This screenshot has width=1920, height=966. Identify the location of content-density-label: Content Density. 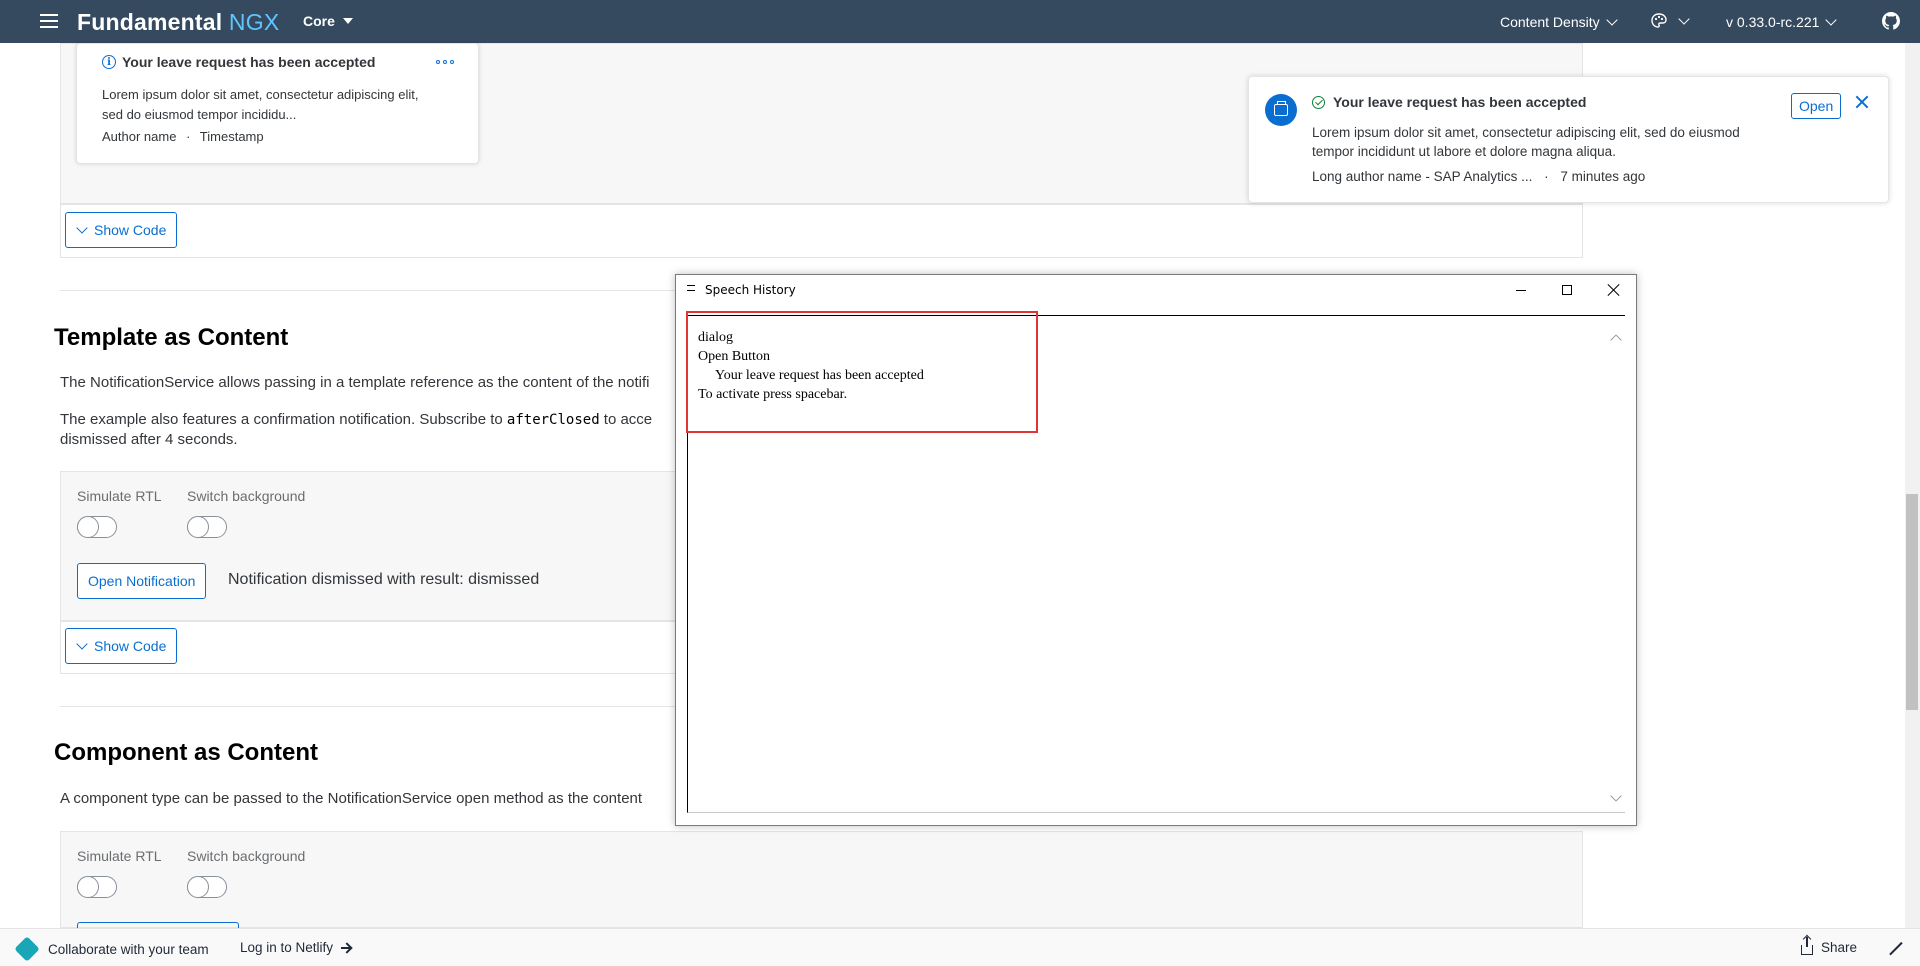
(1550, 22).